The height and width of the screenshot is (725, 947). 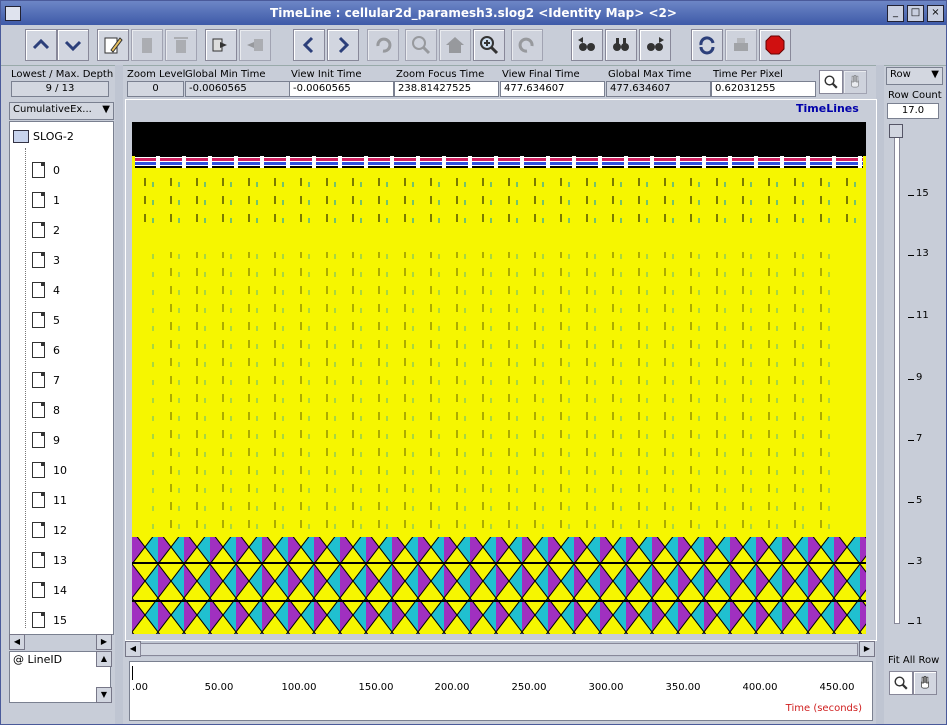 I want to click on redo-button, so click(x=527, y=45).